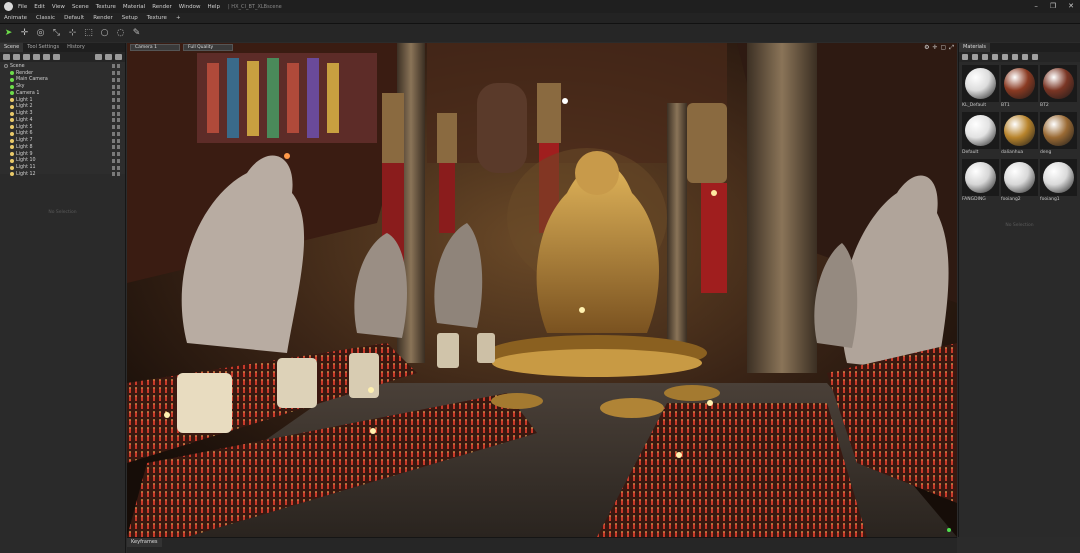  What do you see at coordinates (926, 48) in the screenshot?
I see `settings-icon: ⚙` at bounding box center [926, 48].